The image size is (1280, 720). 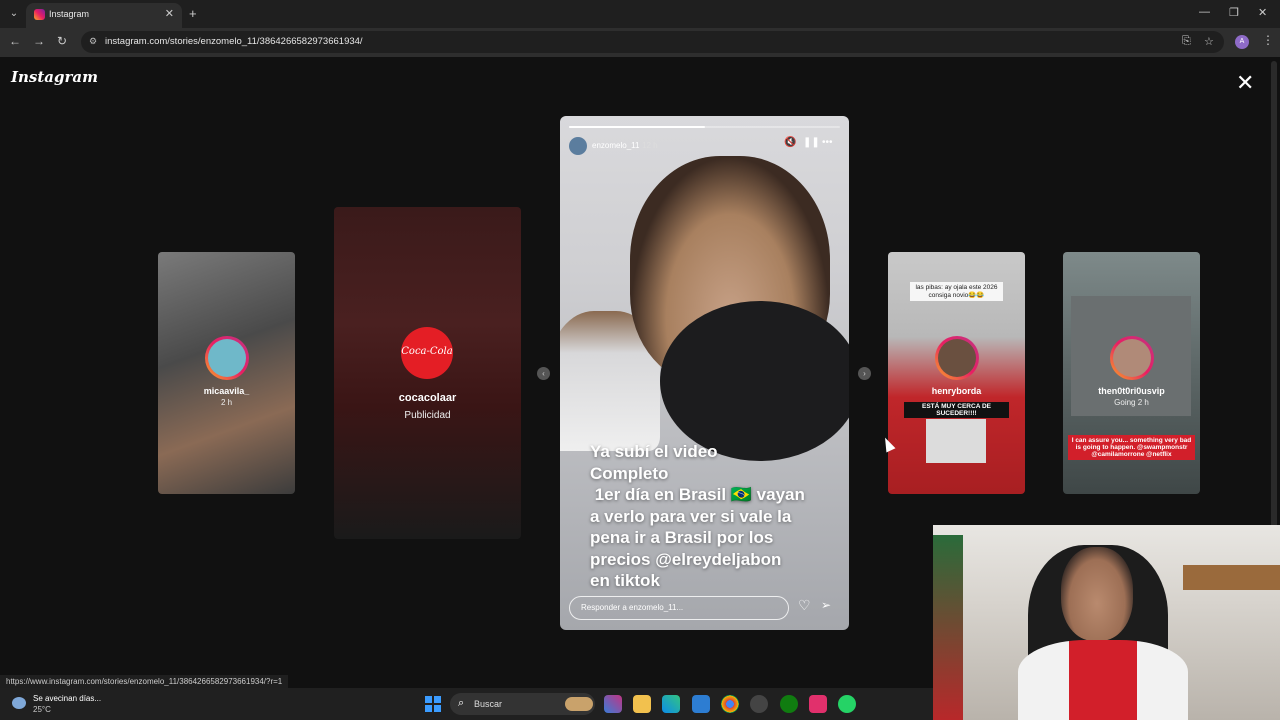 What do you see at coordinates (629, 473) in the screenshot?
I see `caption-line: Completo` at bounding box center [629, 473].